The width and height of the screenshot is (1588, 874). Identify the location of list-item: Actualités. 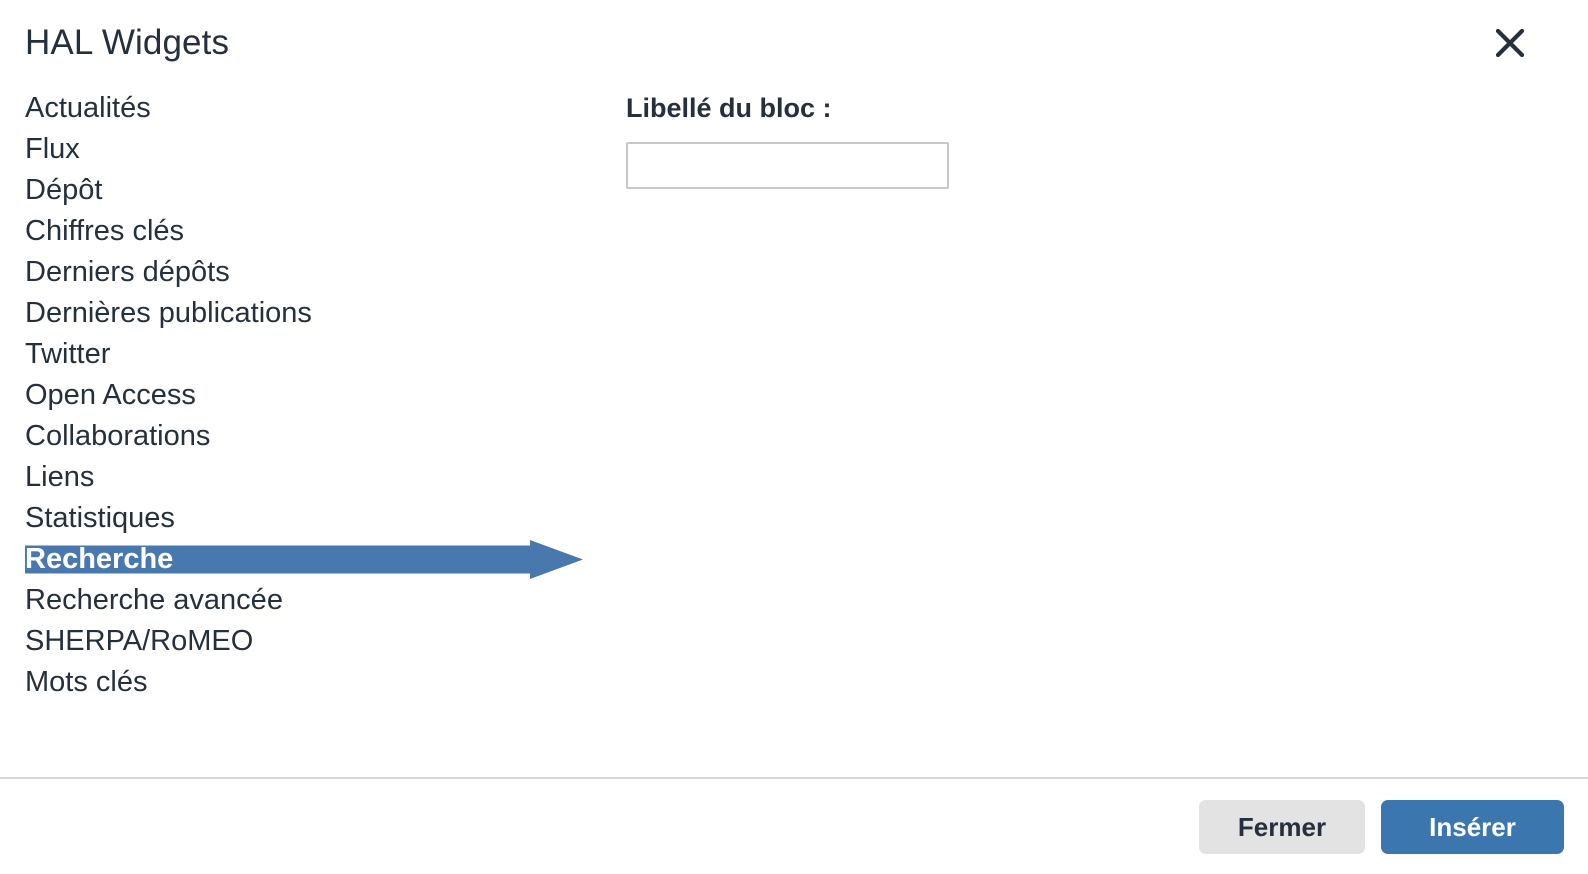
(300, 108).